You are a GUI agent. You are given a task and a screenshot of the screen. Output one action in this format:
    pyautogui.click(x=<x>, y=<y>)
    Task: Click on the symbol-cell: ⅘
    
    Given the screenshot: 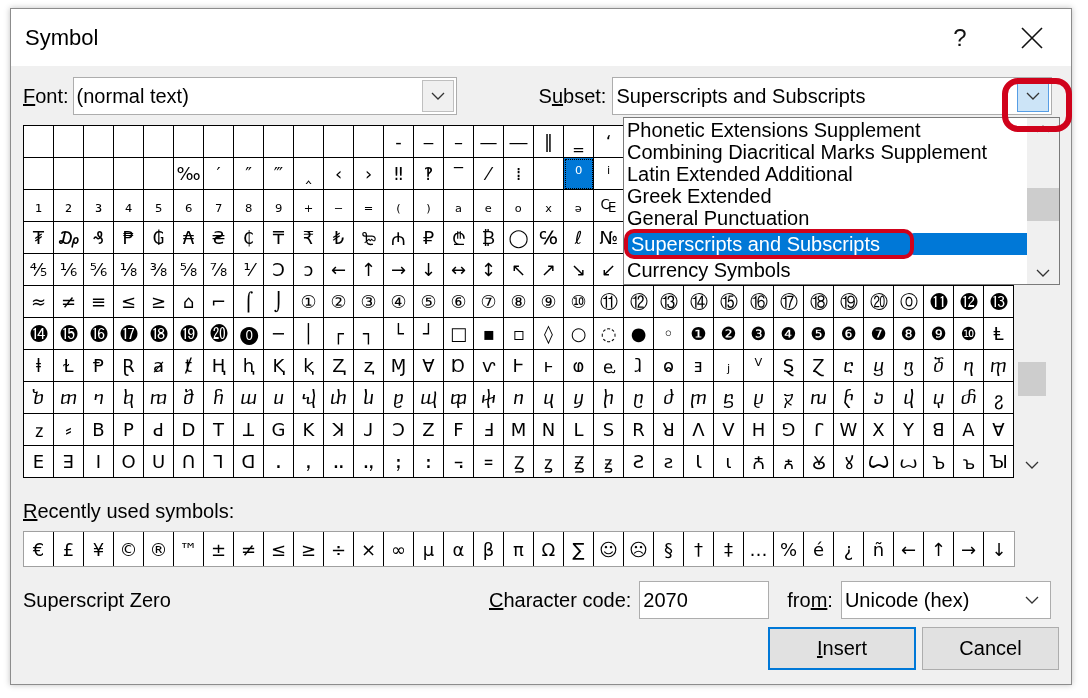 What is the action you would take?
    pyautogui.click(x=39, y=270)
    